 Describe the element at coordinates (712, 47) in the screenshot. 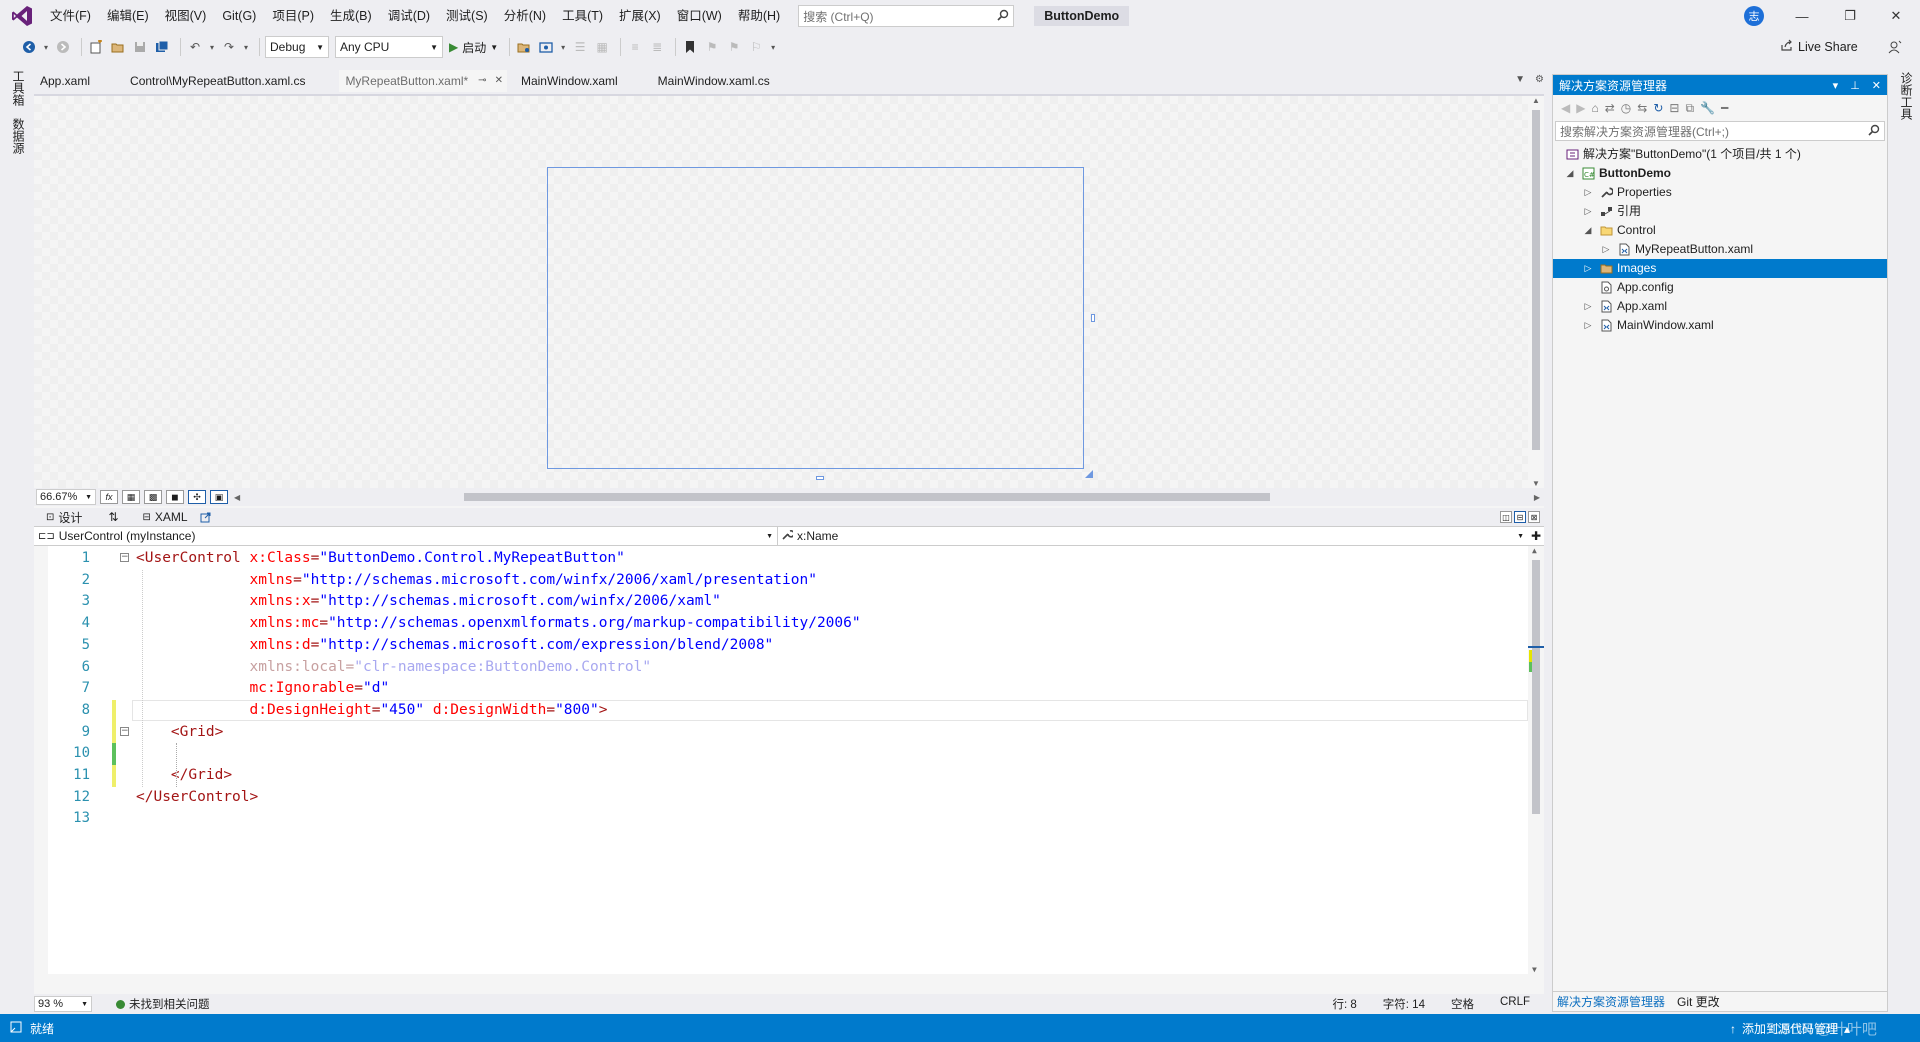

I see `bookmark-prev-icon: ⚑` at that location.